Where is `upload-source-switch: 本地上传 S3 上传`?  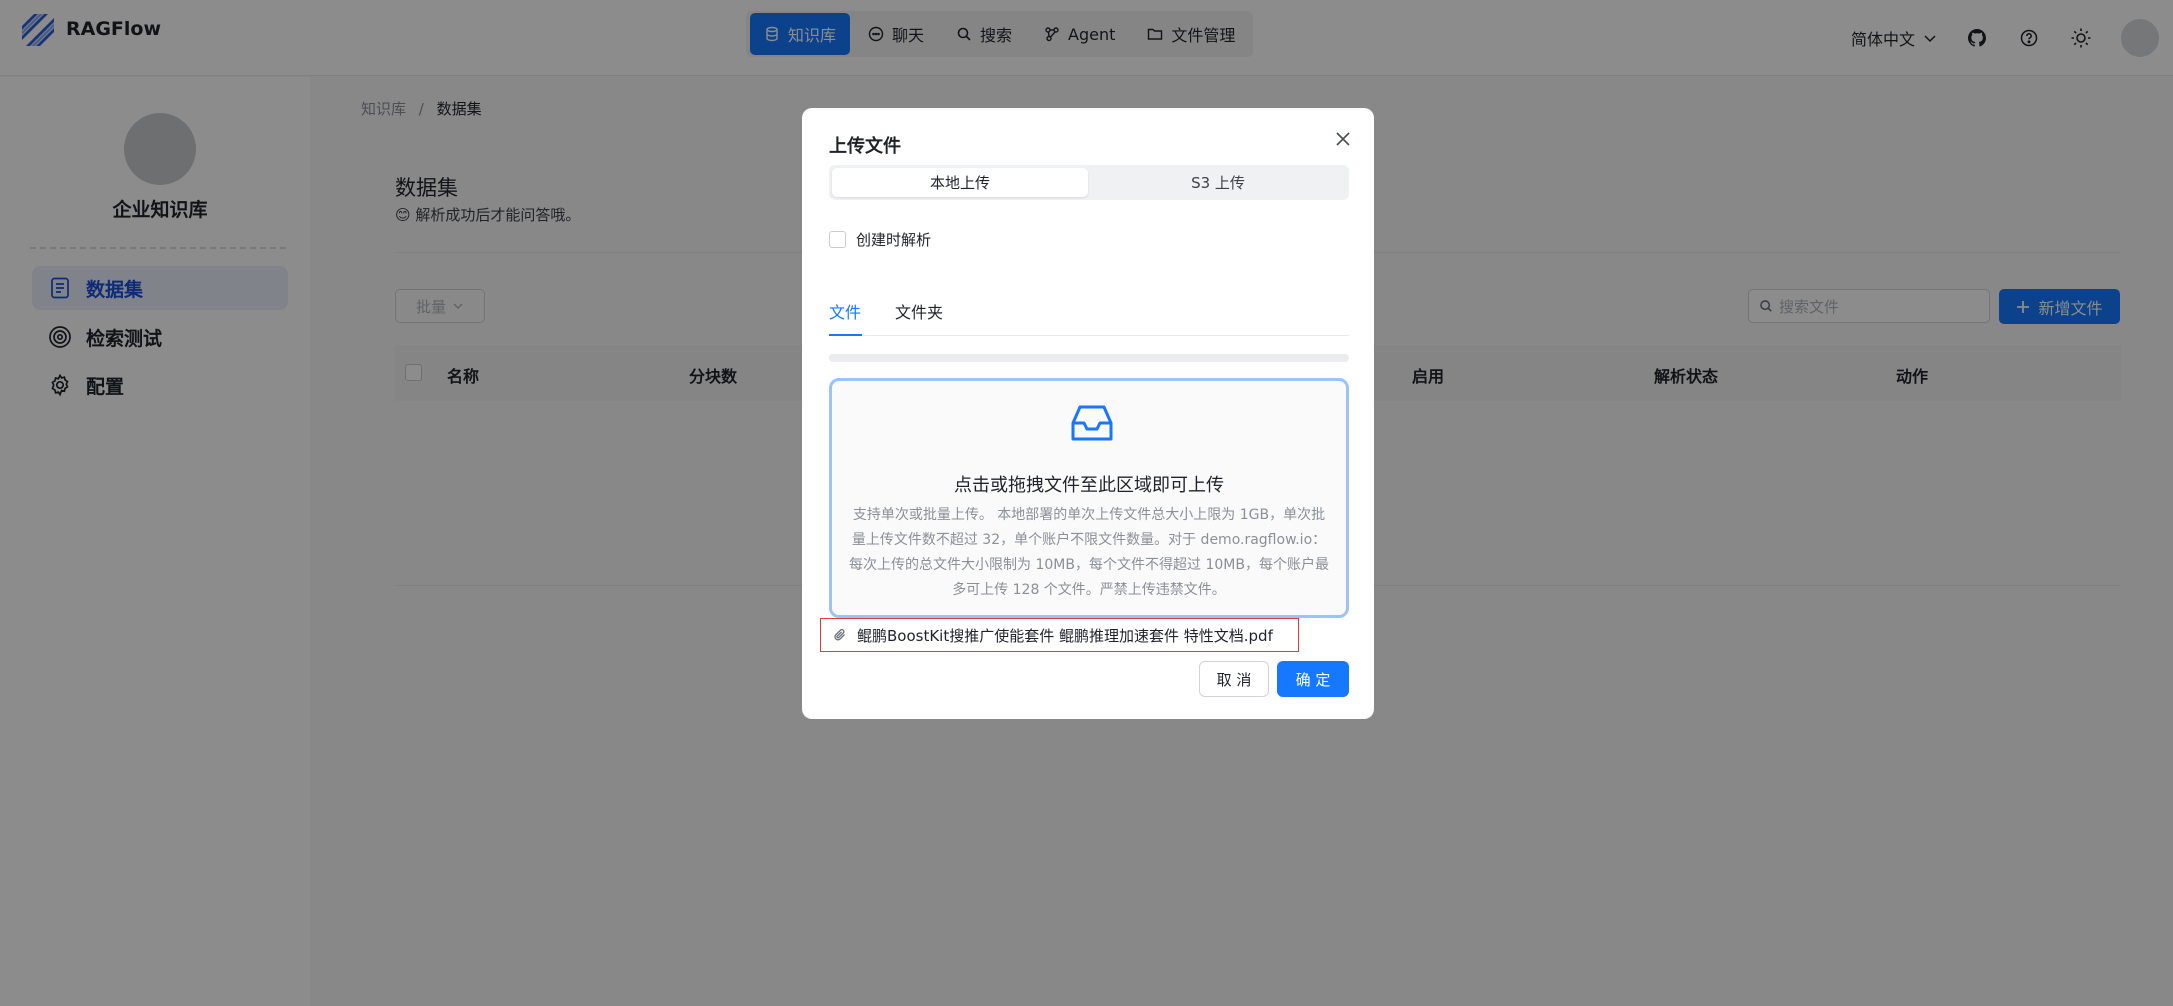 upload-source-switch: 本地上传 S3 上传 is located at coordinates (1089, 182).